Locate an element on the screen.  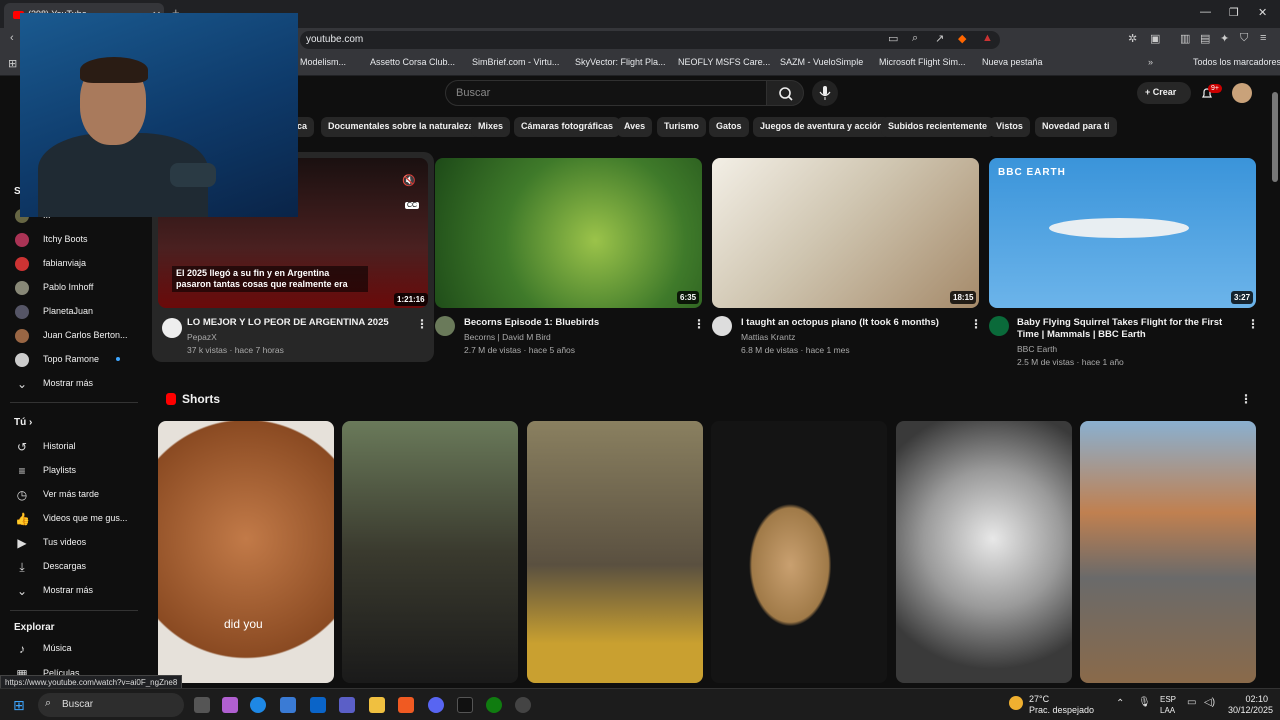
close-window-icon: ✕ is located at coordinates (1262, 12).